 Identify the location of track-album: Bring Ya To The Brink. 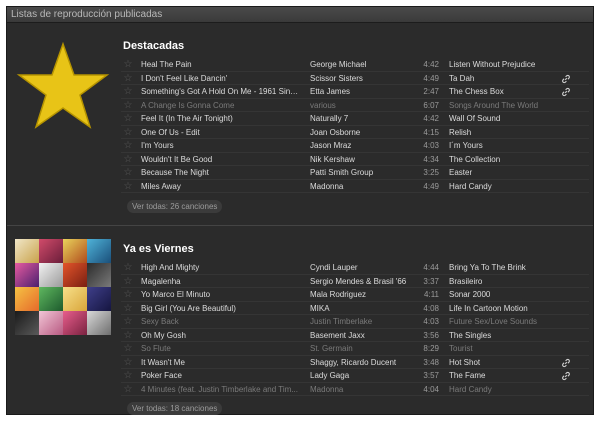
(509, 268).